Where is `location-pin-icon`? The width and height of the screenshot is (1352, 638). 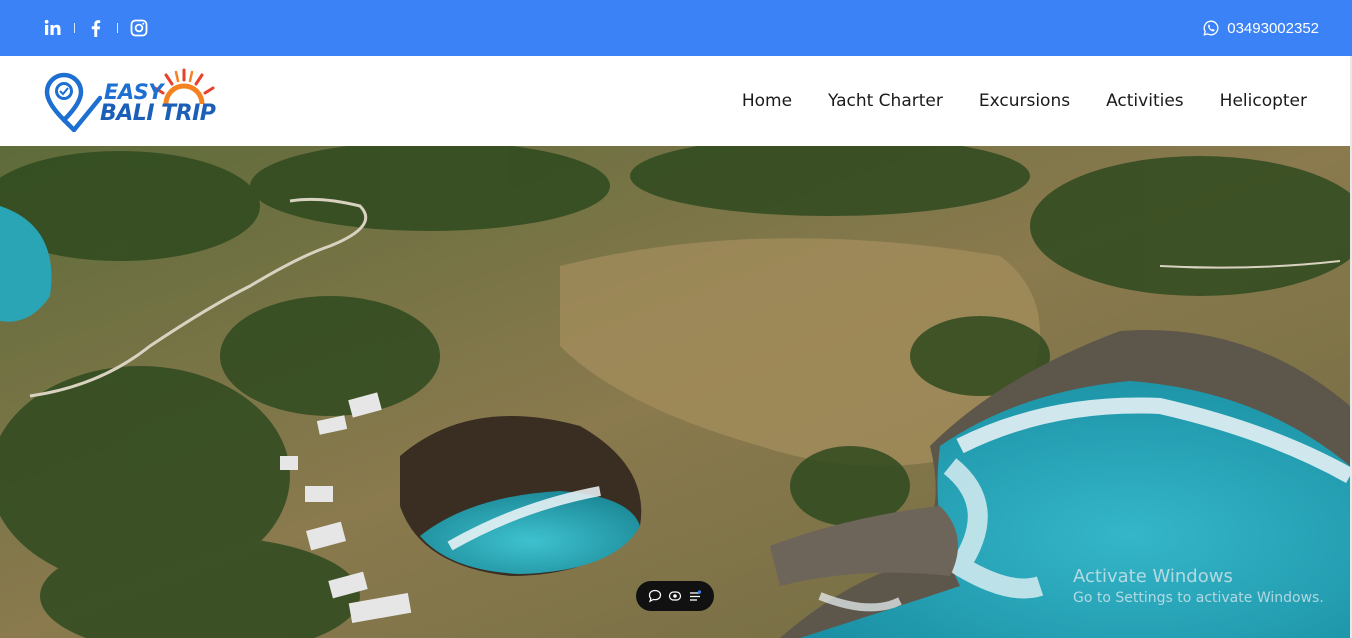 location-pin-icon is located at coordinates (73, 102).